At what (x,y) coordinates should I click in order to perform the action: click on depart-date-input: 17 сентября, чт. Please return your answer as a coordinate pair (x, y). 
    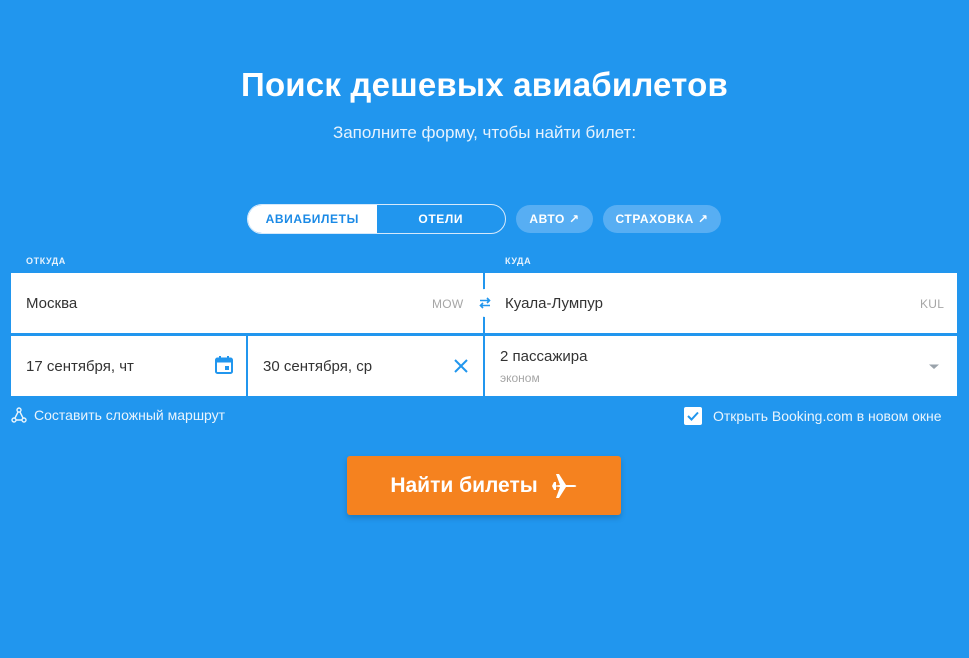
    Looking at the image, I should click on (128, 366).